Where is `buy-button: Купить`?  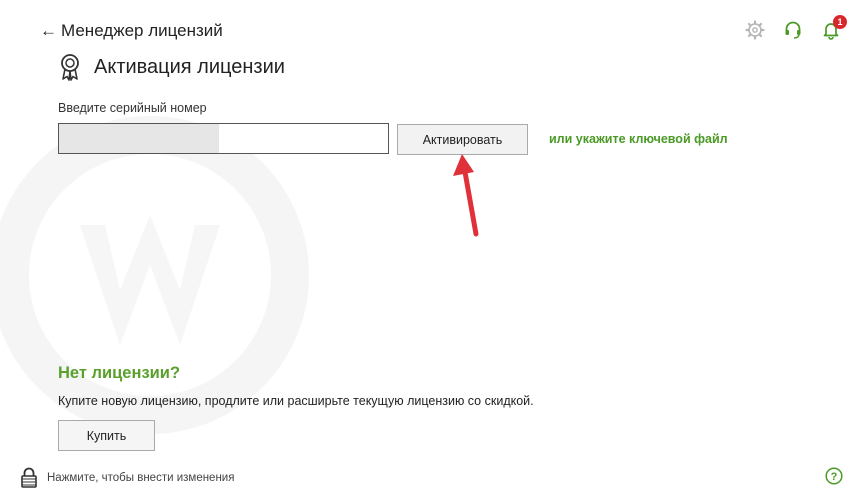
buy-button: Купить is located at coordinates (106, 435).